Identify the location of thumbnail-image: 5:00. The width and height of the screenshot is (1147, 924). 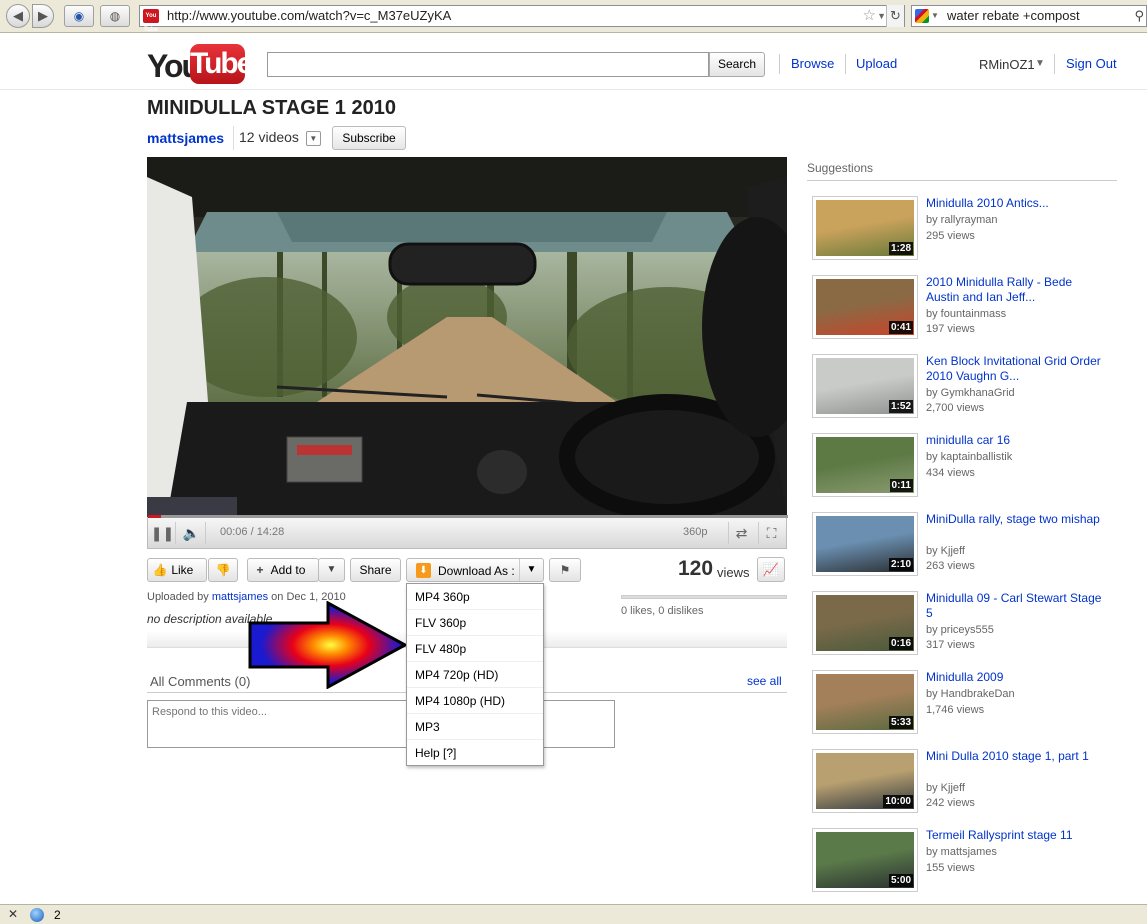
(865, 860).